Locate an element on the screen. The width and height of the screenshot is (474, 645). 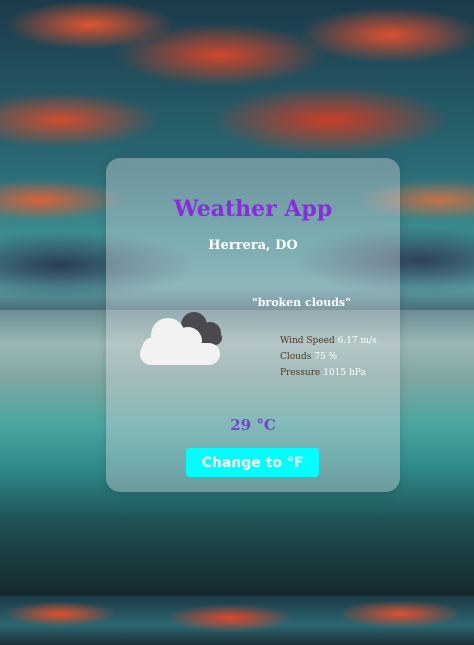
pressure-row: Pressure 1015 hPa is located at coordinates (328, 373).